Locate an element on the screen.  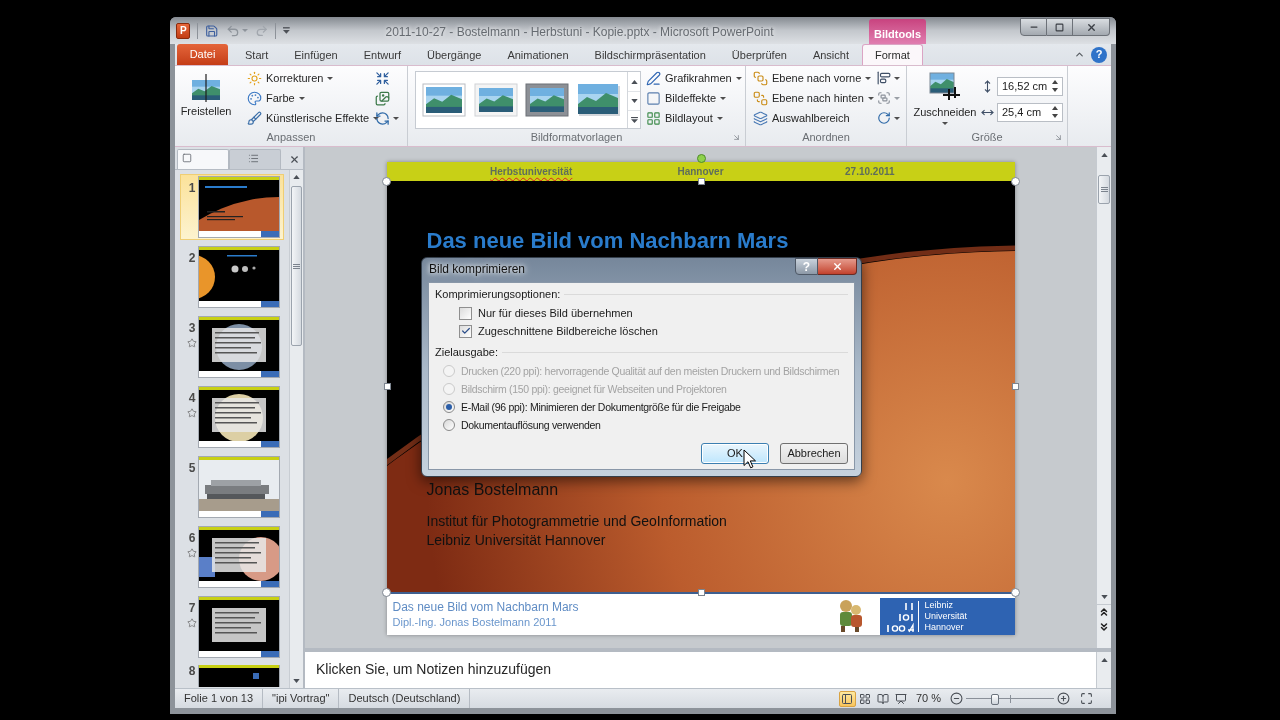
slide-list-item: 1 is located at coordinates (232, 207).